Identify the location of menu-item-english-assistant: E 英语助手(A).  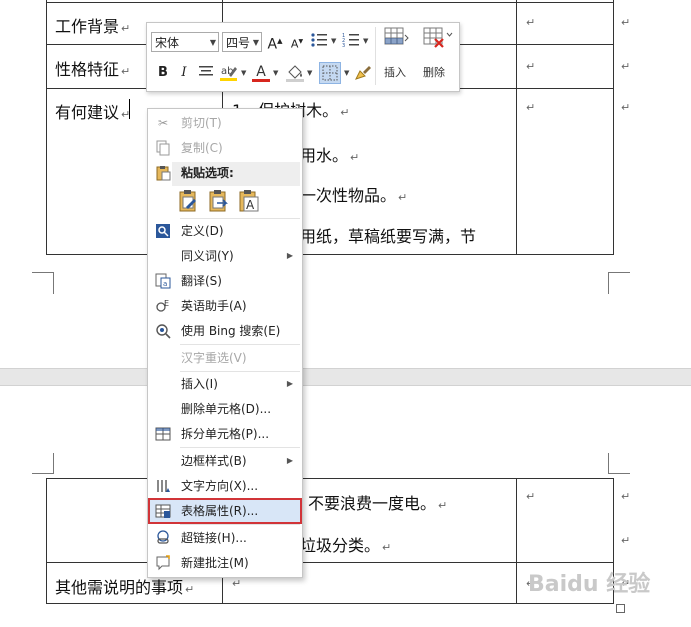
(225, 306).